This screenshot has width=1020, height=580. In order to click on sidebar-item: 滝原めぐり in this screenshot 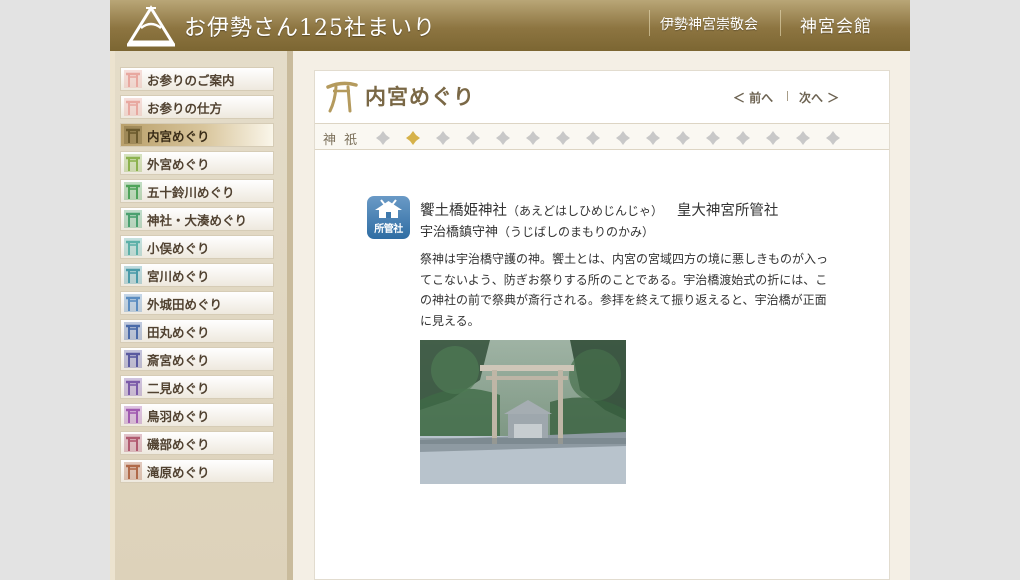, I will do `click(197, 471)`.